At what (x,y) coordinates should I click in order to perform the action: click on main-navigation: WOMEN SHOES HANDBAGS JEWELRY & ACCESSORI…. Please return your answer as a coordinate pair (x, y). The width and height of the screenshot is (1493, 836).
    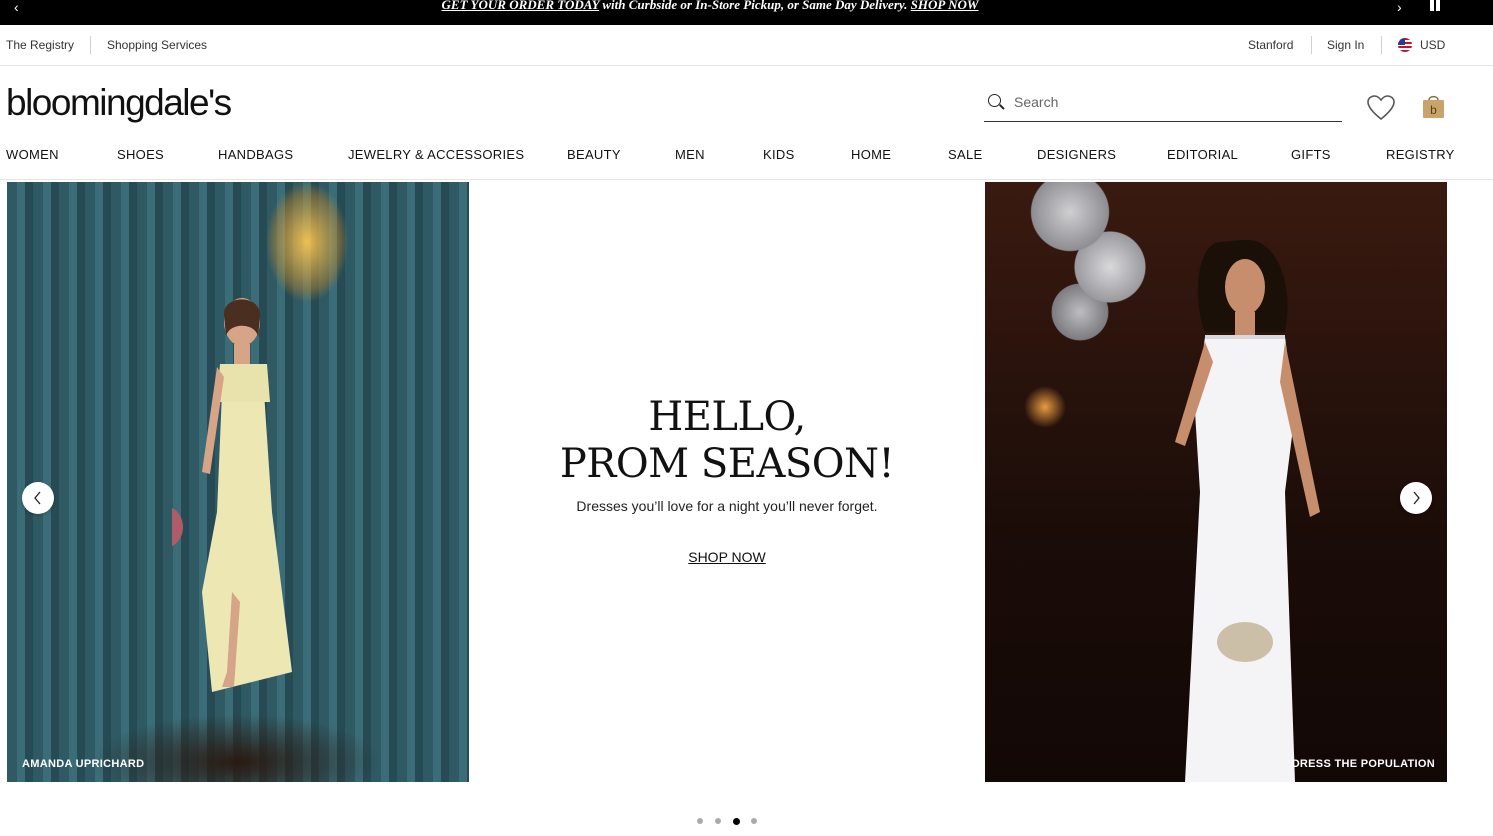
    Looking at the image, I should click on (746, 160).